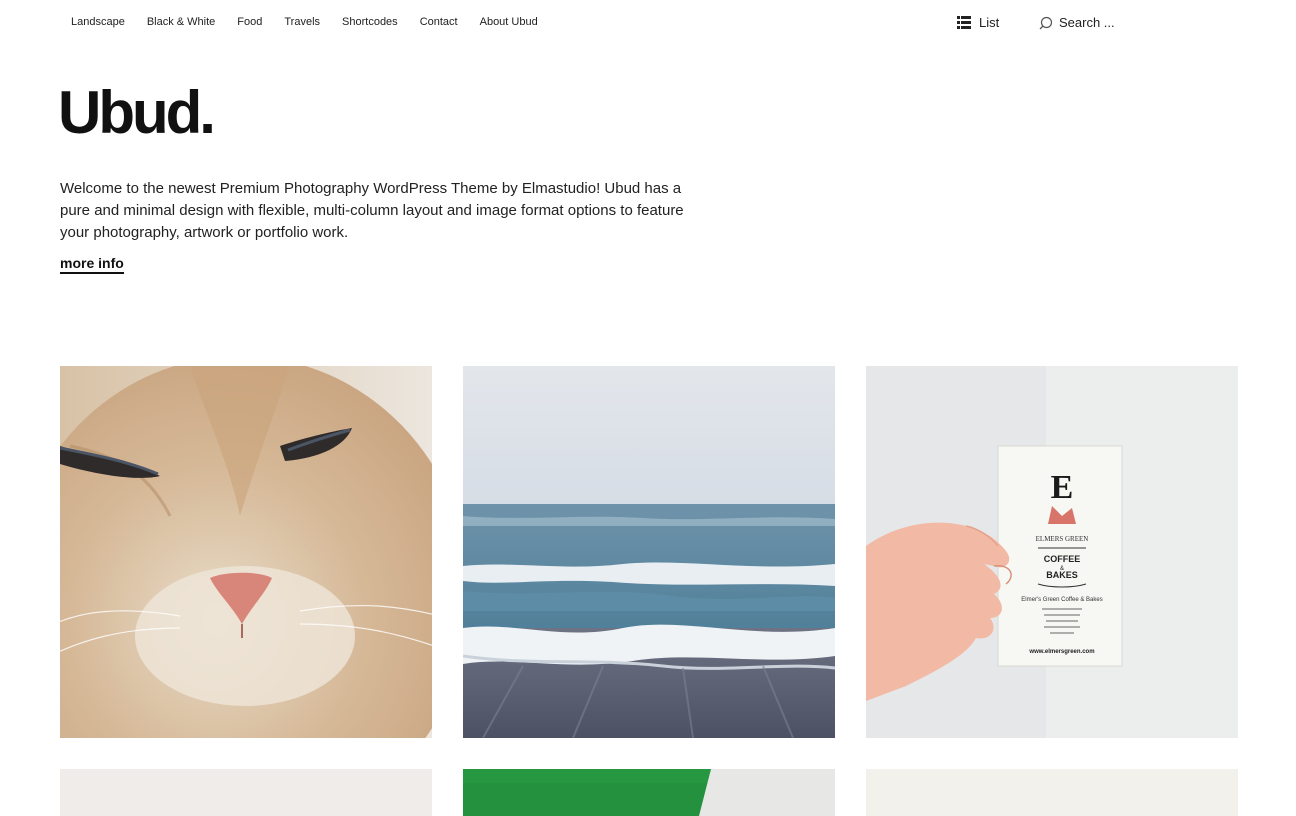  What do you see at coordinates (989, 22) in the screenshot?
I see `list-view-label: List` at bounding box center [989, 22].